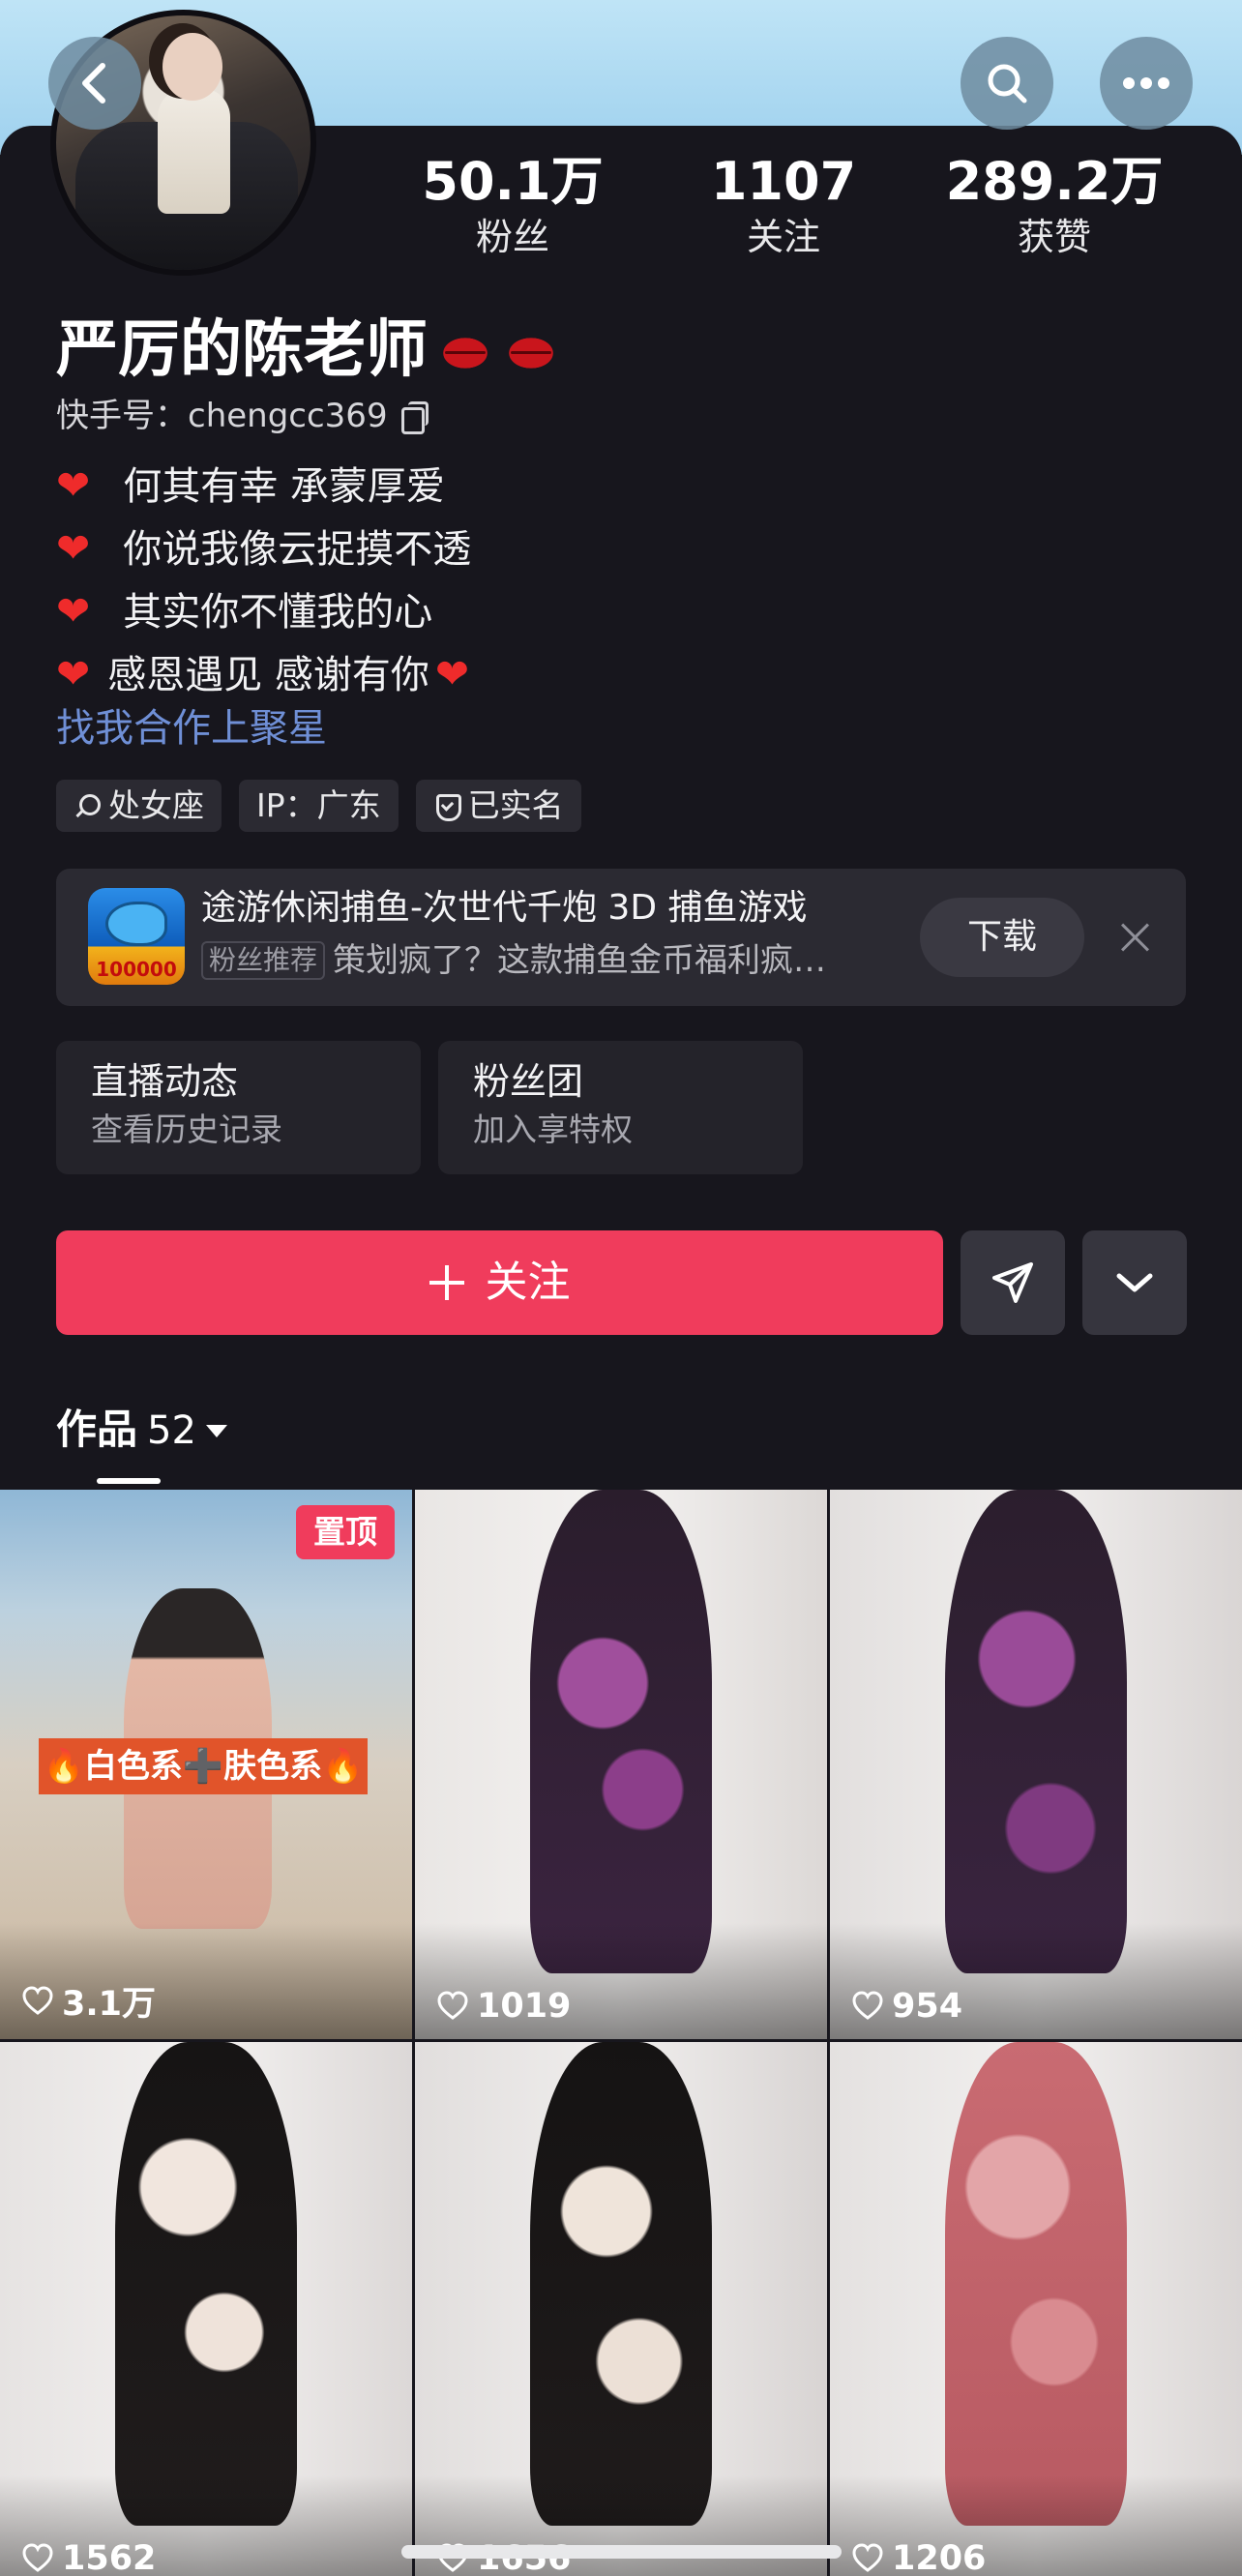  I want to click on fan-card-title: 粉丝团, so click(528, 1081).